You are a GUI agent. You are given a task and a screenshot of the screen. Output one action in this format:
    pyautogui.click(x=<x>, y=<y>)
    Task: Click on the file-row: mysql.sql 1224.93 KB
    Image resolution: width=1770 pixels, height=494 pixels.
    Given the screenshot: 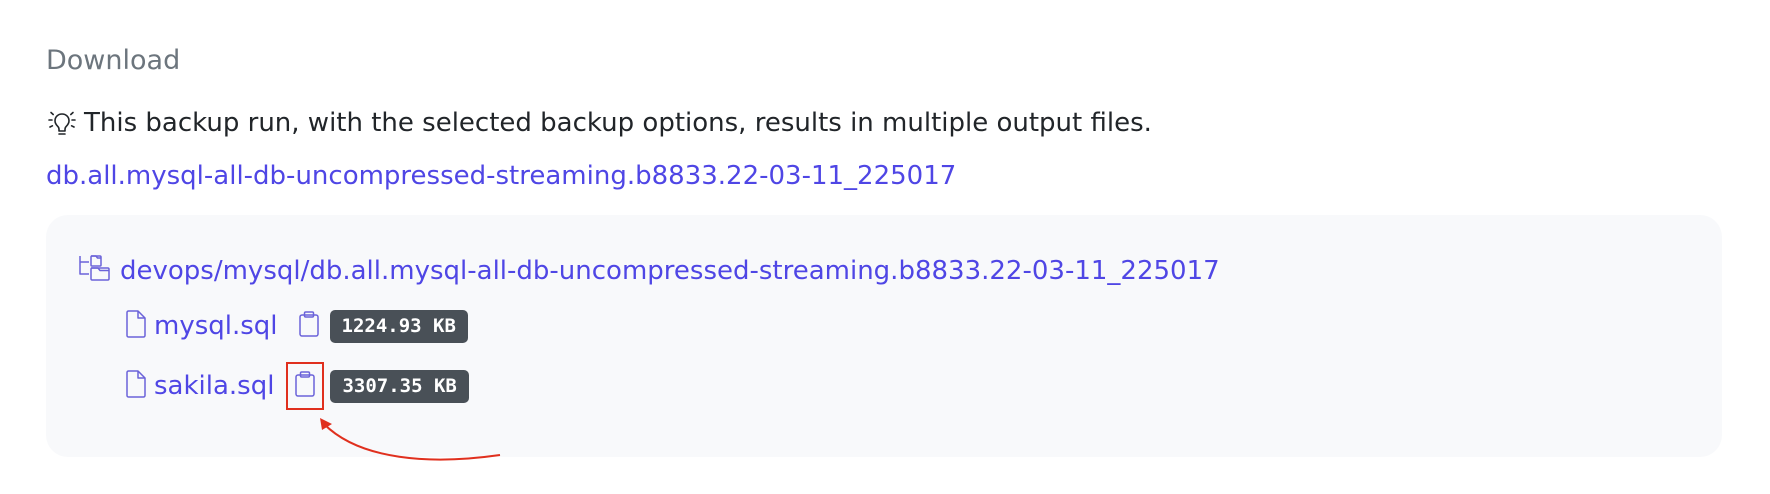 What is the action you would take?
    pyautogui.click(x=296, y=326)
    